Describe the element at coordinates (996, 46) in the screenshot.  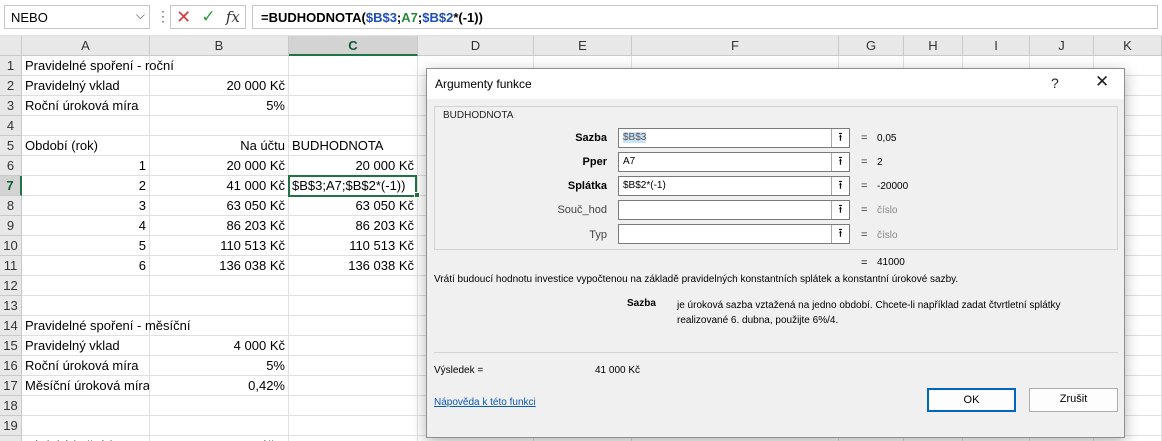
I see `column-header-i: I` at that location.